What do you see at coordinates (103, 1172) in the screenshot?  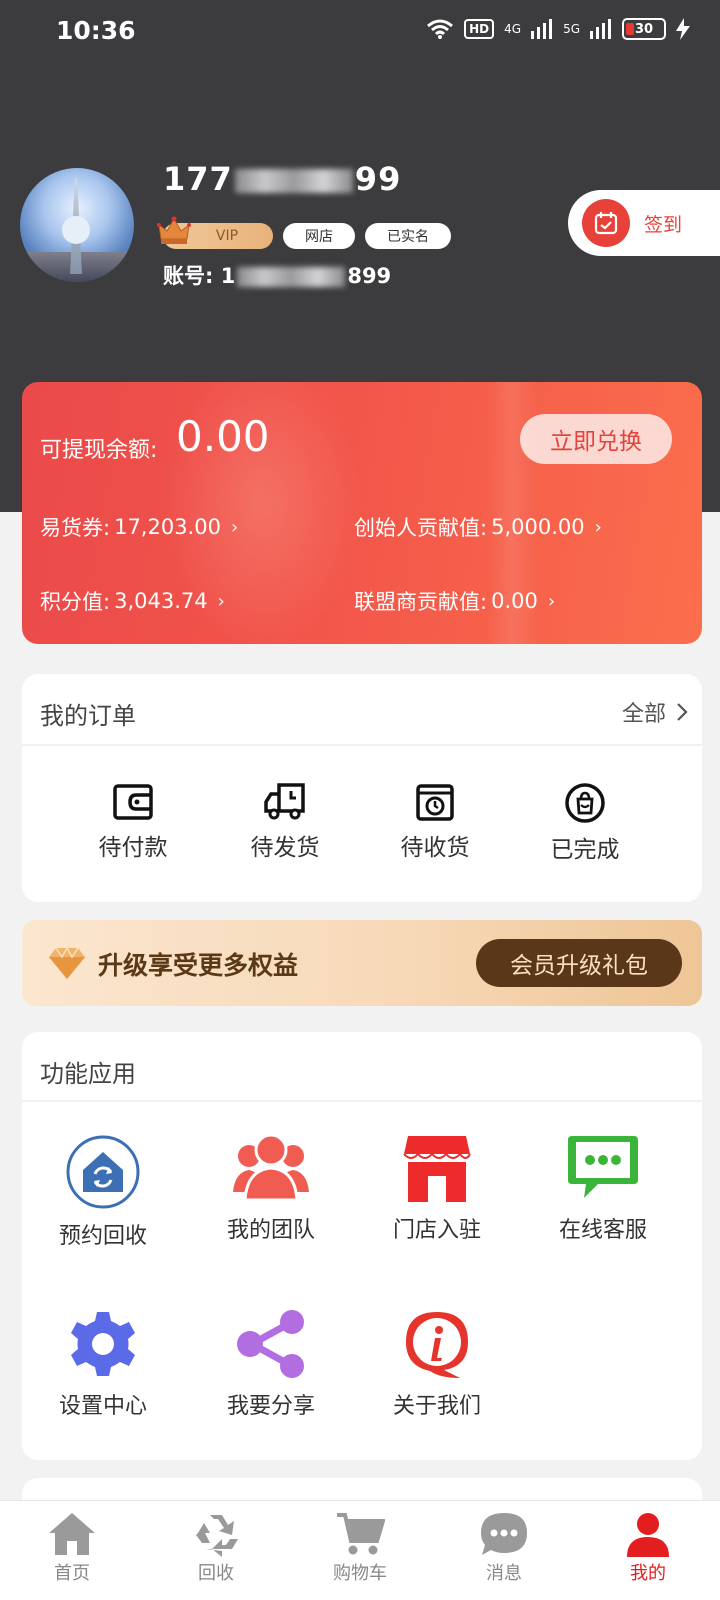 I see `recycle-house-icon` at bounding box center [103, 1172].